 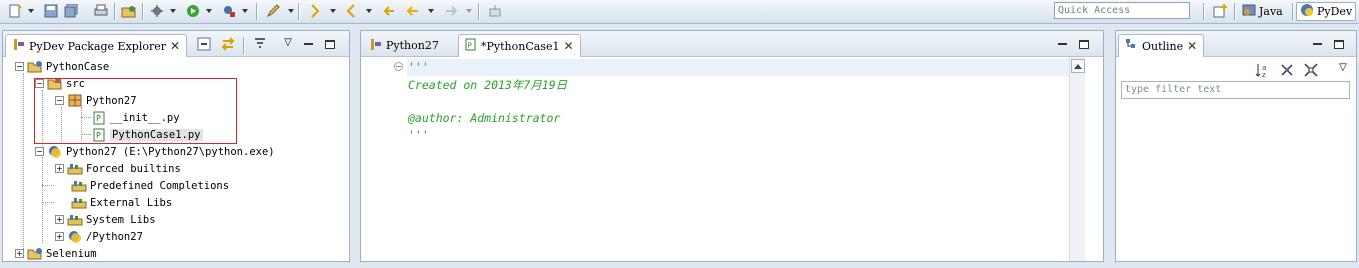 What do you see at coordinates (62, 66) in the screenshot?
I see `tree-item-project: − PythonCase` at bounding box center [62, 66].